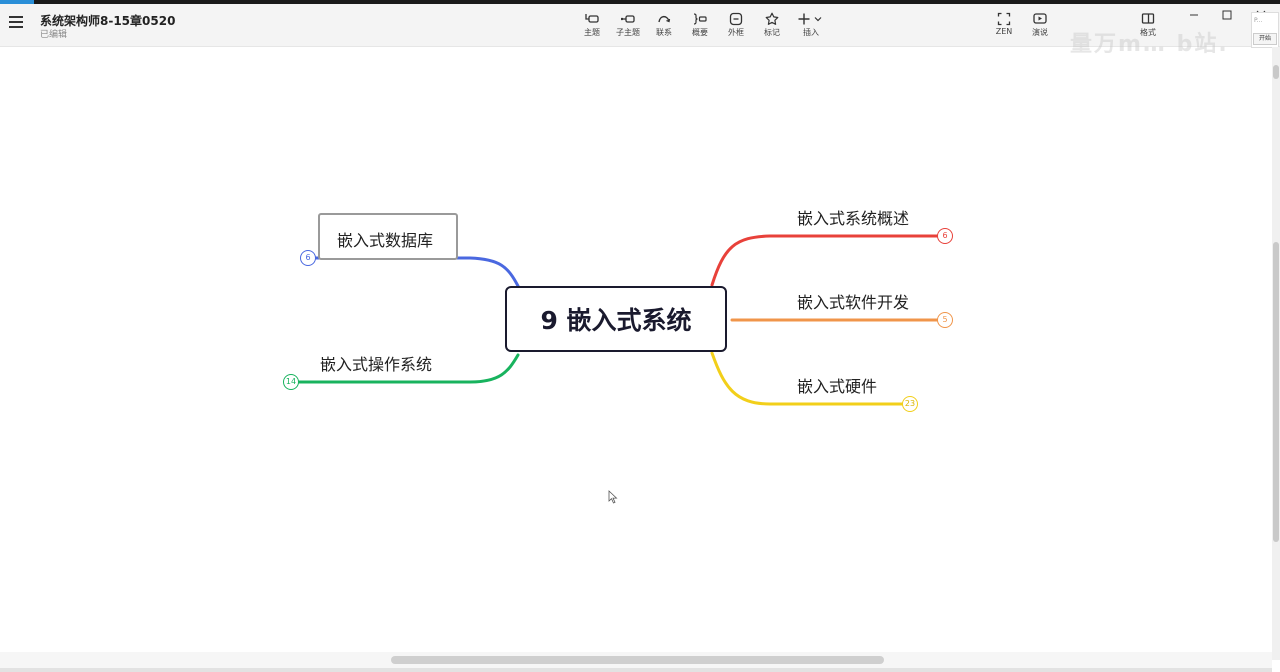  I want to click on maximize-icon, so click(1227, 15).